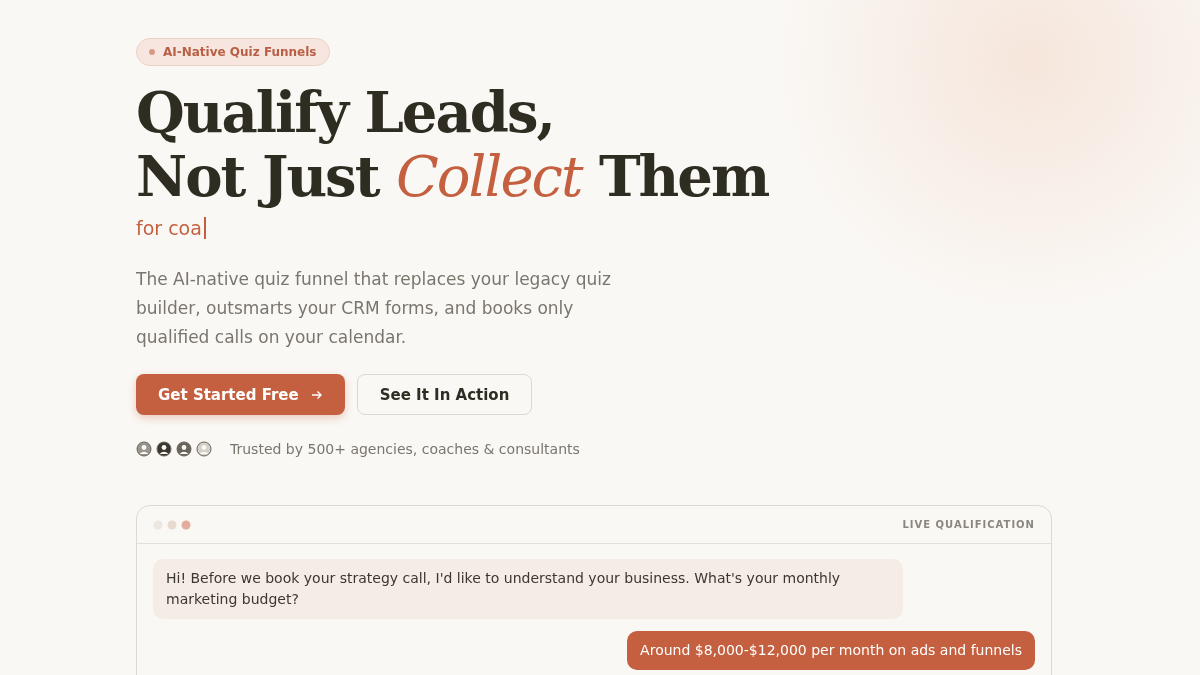 The height and width of the screenshot is (675, 1200). What do you see at coordinates (240, 394) in the screenshot?
I see `get-started-button: Get Started Free` at bounding box center [240, 394].